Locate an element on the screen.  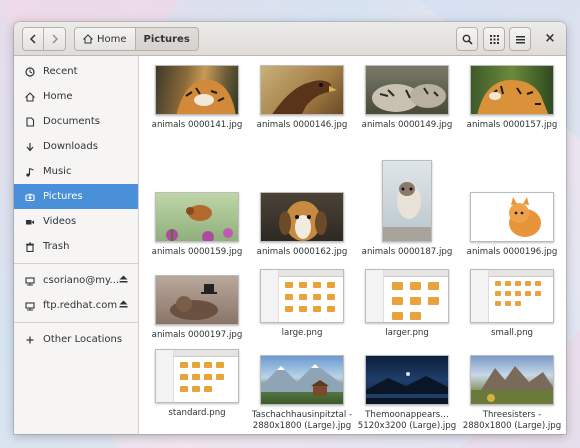
crumb-pictures: Pictures is located at coordinates (167, 39).